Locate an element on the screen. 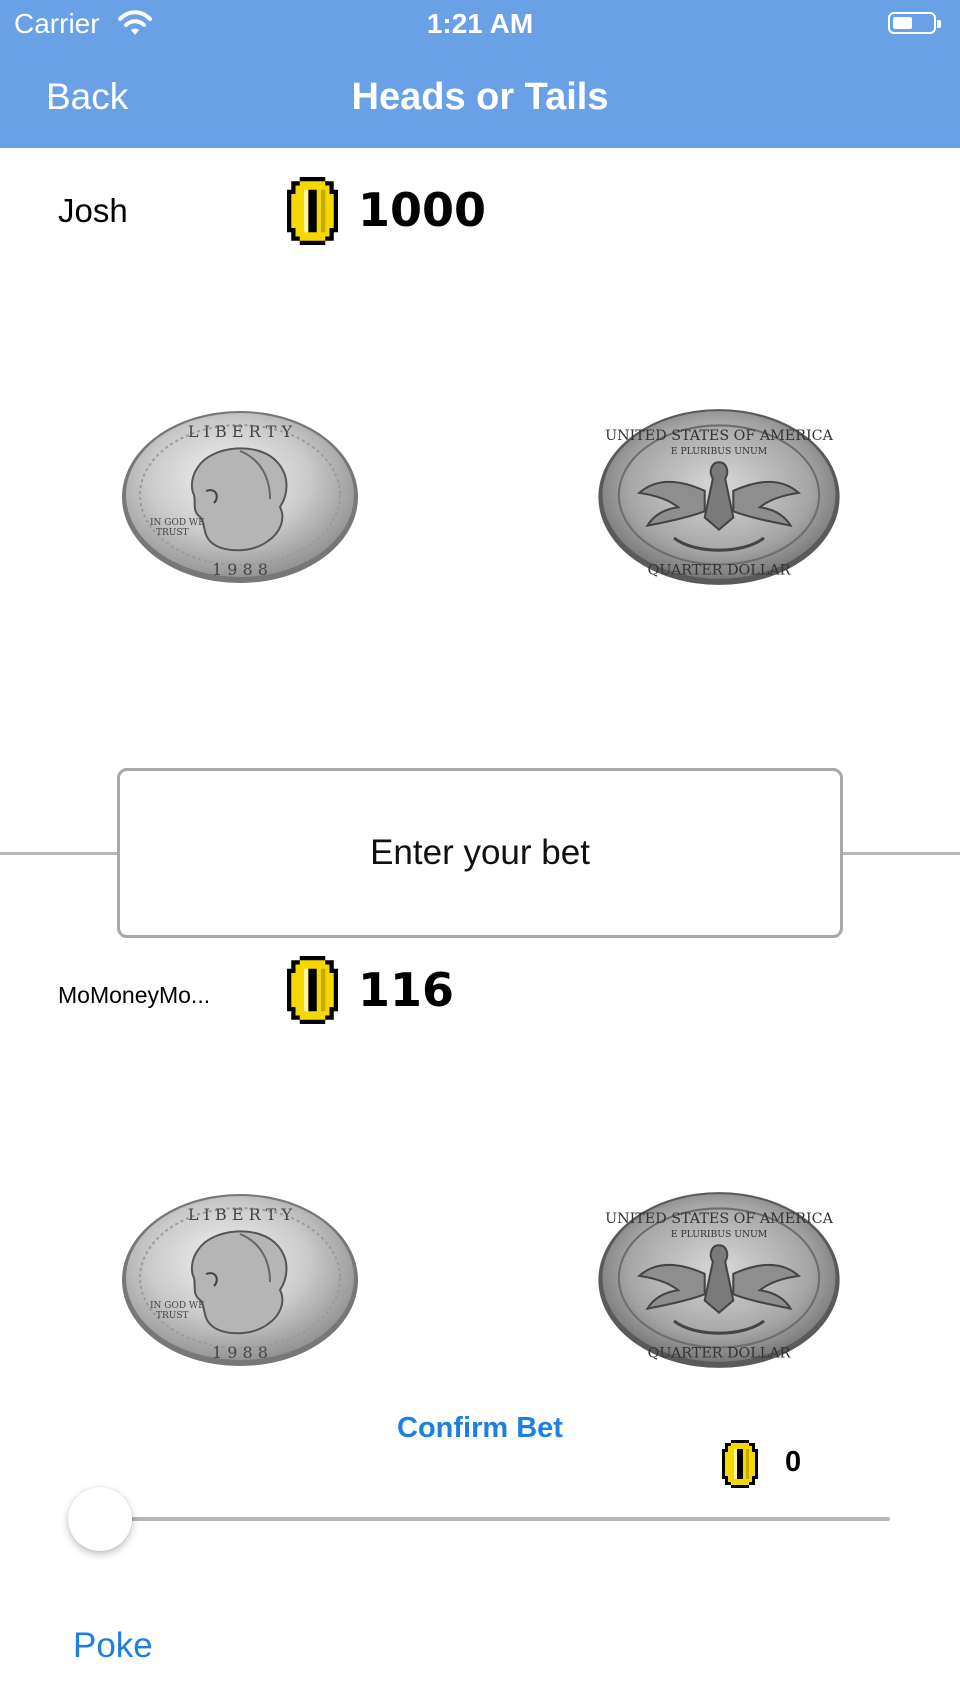 This screenshot has width=960, height=1707. battery-icon is located at coordinates (914, 23).